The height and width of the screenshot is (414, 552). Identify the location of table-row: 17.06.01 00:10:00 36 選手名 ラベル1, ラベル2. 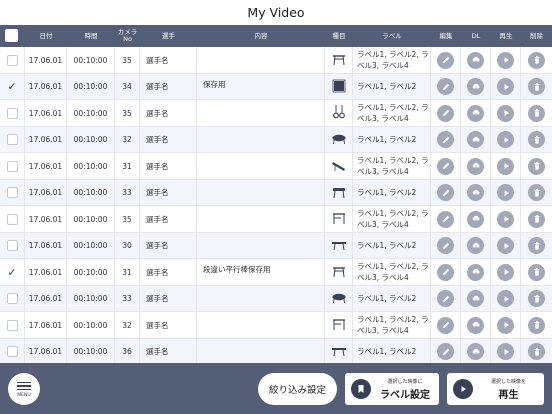
(276, 351).